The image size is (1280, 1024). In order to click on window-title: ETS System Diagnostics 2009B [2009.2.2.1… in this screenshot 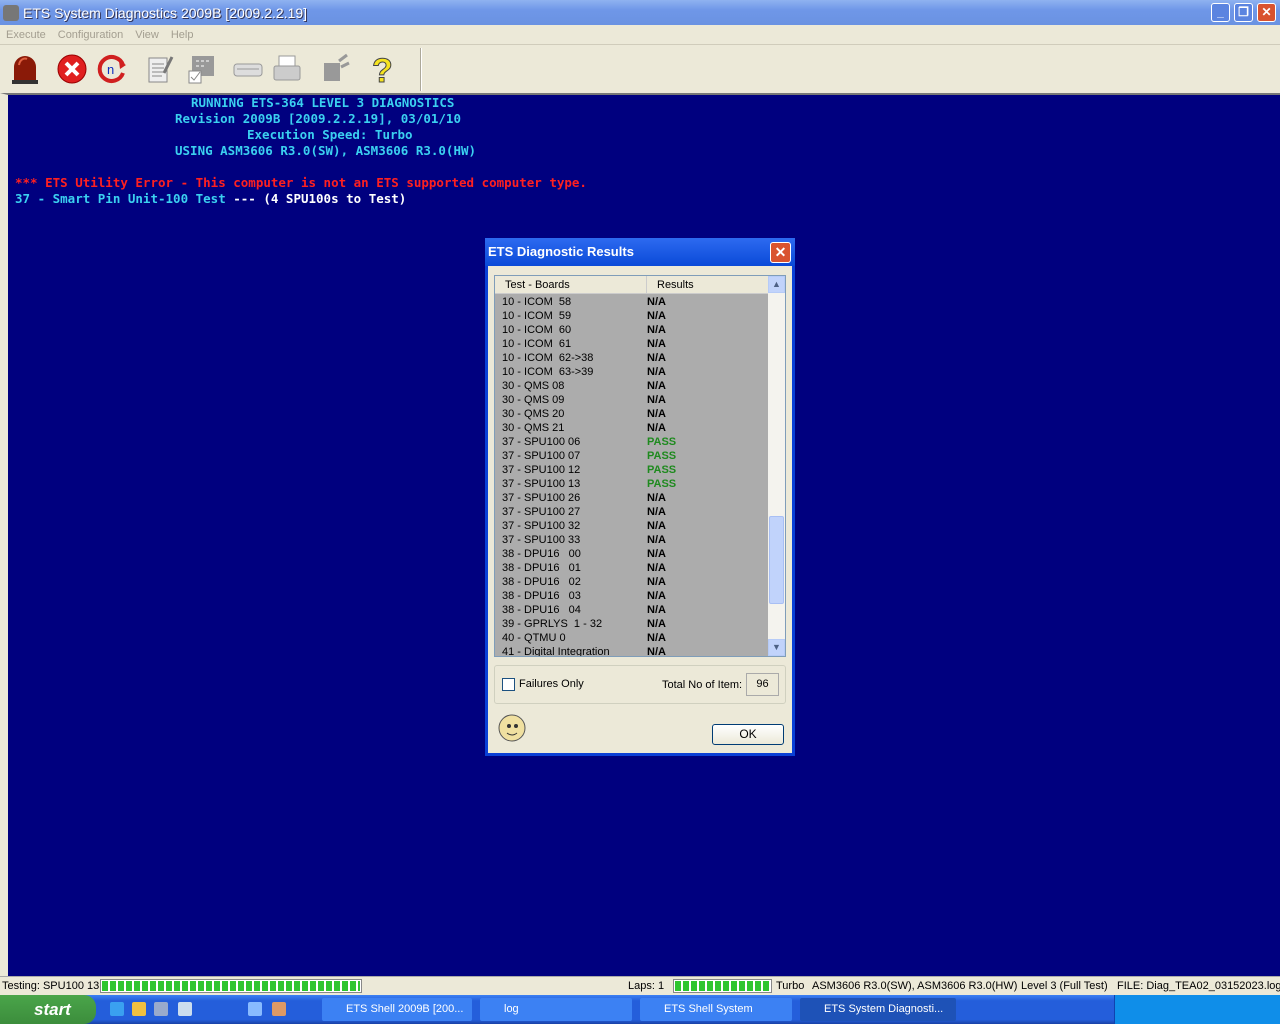, I will do `click(165, 12)`.